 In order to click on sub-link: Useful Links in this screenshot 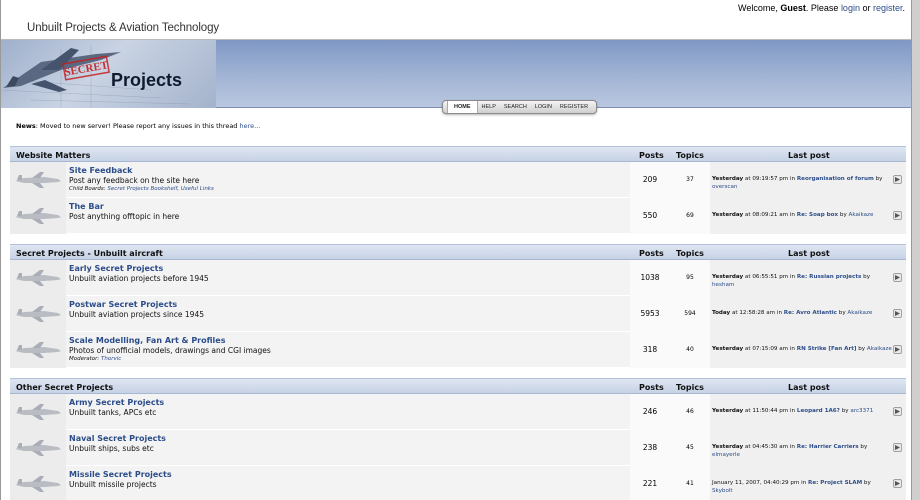, I will do `click(197, 189)`.